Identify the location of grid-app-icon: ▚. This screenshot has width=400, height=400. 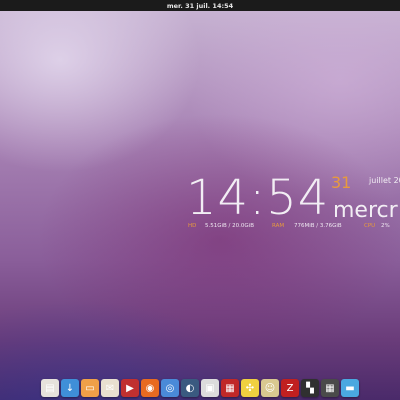
(310, 388).